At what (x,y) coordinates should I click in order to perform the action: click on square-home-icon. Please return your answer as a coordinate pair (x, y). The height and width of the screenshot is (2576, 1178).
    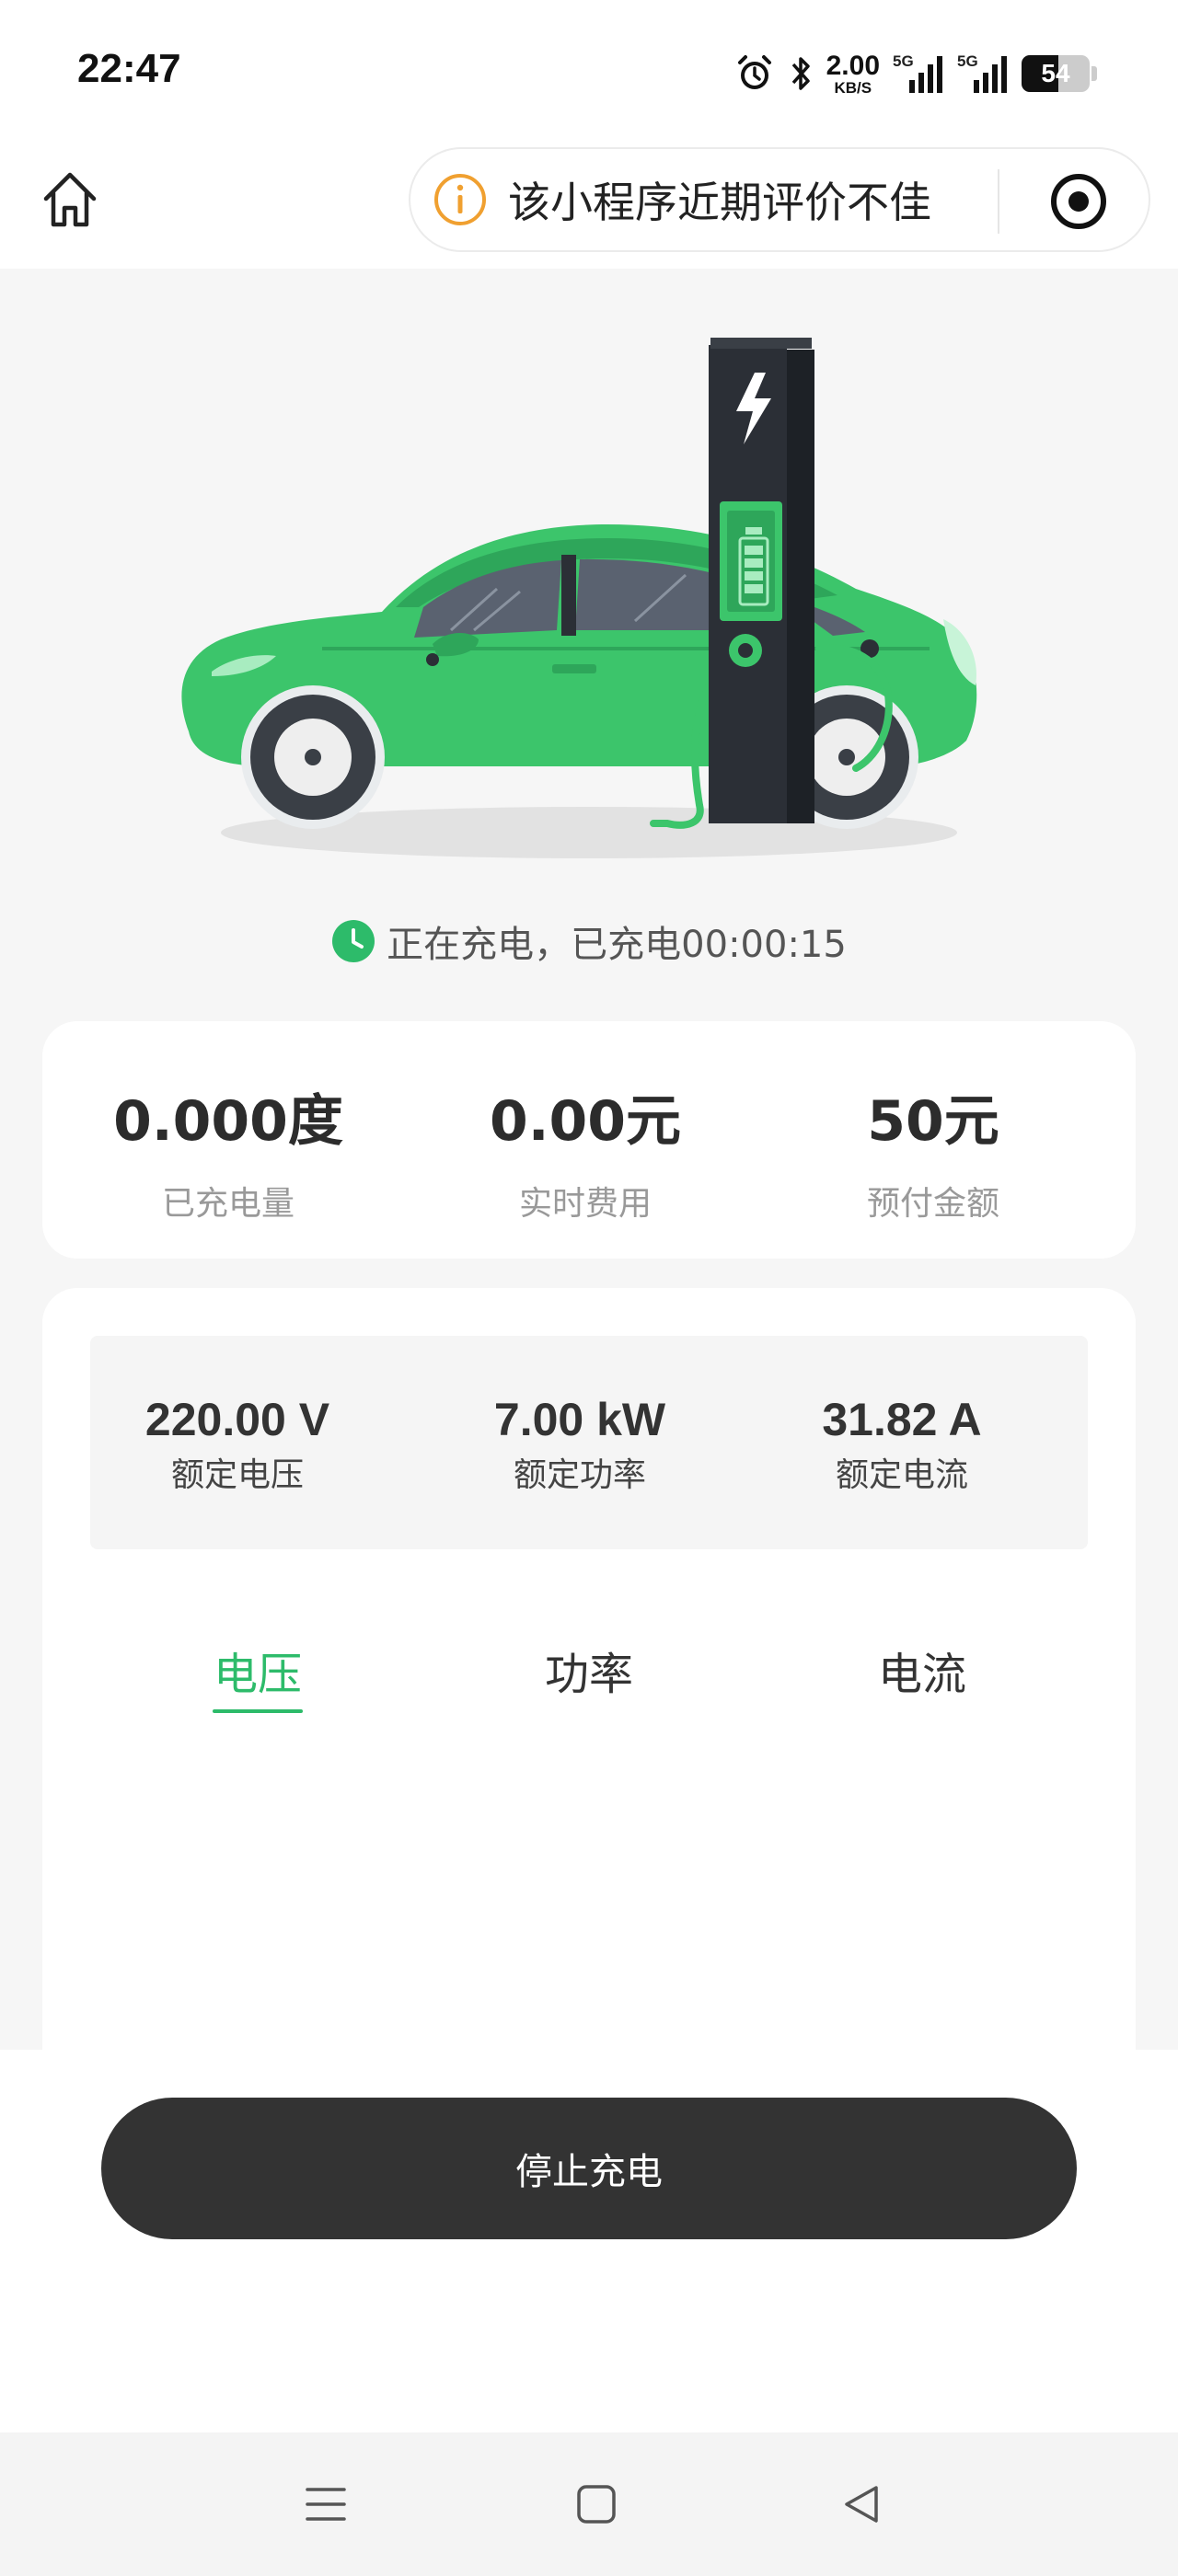
    Looking at the image, I should click on (596, 2504).